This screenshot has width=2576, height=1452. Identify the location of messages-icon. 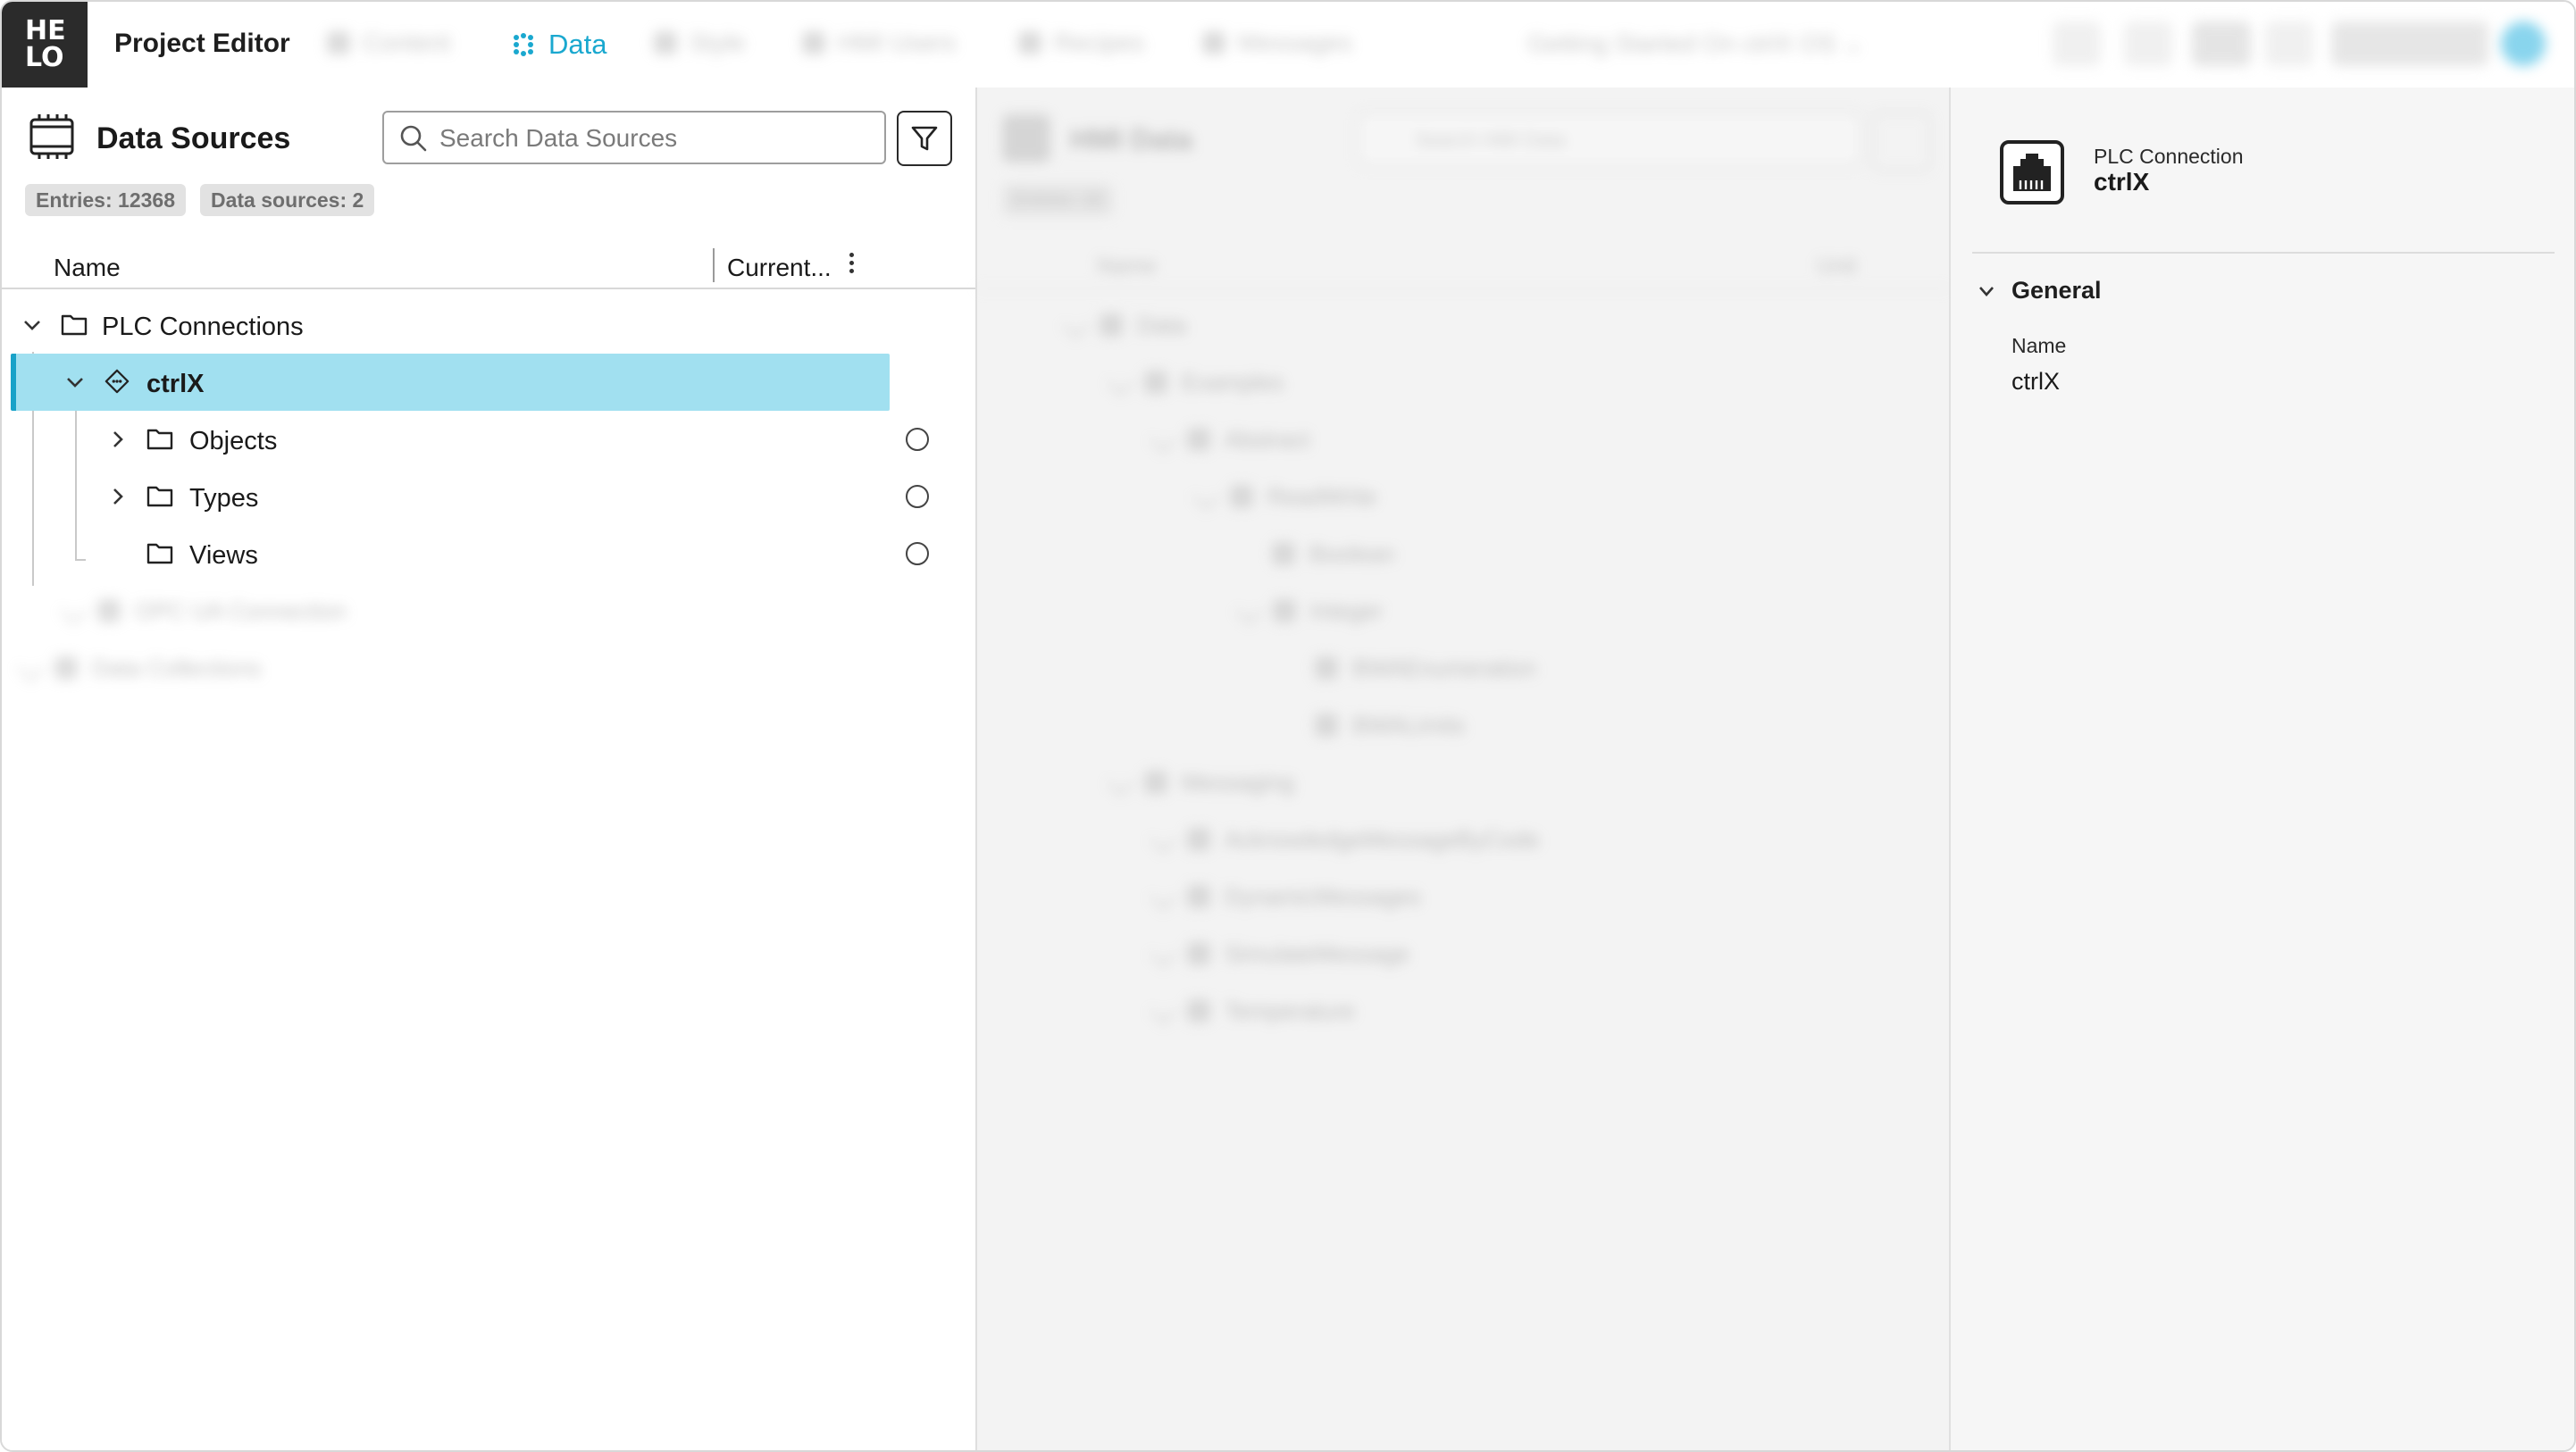
(1214, 42).